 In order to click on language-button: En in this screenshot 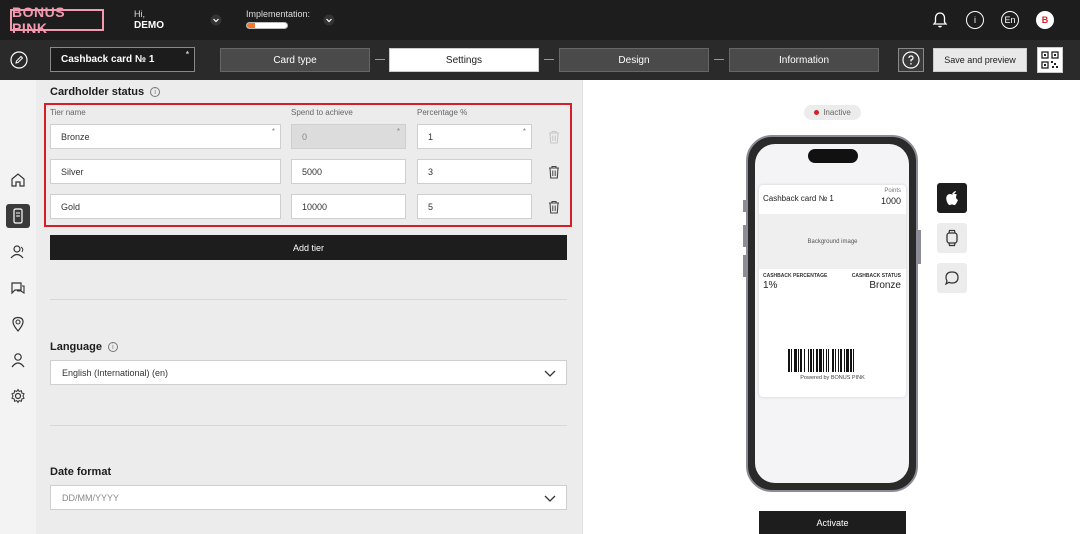, I will do `click(1010, 20)`.